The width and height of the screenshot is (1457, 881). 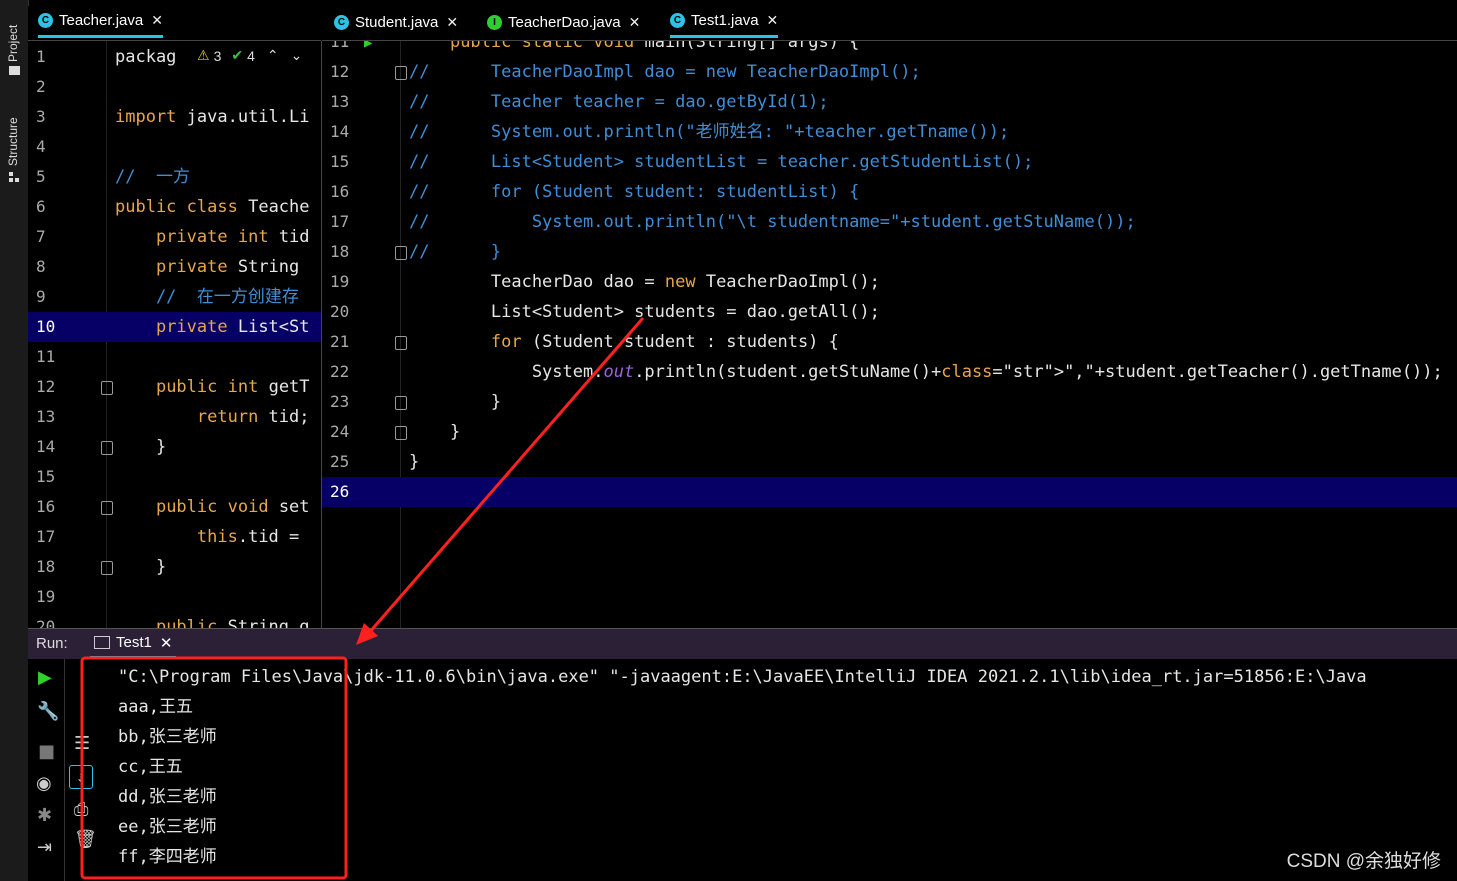 I want to click on annotation-arrow-line, so click(x=505, y=476).